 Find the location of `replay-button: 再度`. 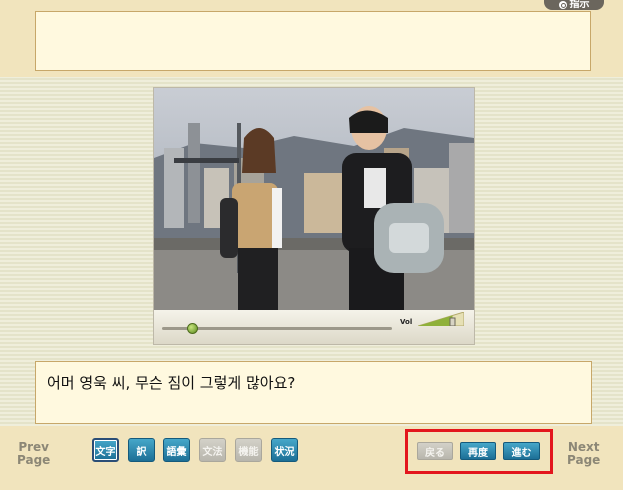

replay-button: 再度 is located at coordinates (478, 451).